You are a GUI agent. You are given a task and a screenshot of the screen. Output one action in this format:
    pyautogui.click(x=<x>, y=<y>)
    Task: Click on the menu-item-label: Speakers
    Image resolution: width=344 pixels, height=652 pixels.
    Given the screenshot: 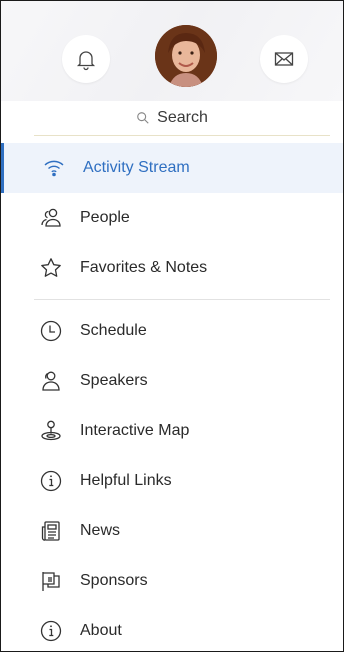 What is the action you would take?
    pyautogui.click(x=114, y=380)
    